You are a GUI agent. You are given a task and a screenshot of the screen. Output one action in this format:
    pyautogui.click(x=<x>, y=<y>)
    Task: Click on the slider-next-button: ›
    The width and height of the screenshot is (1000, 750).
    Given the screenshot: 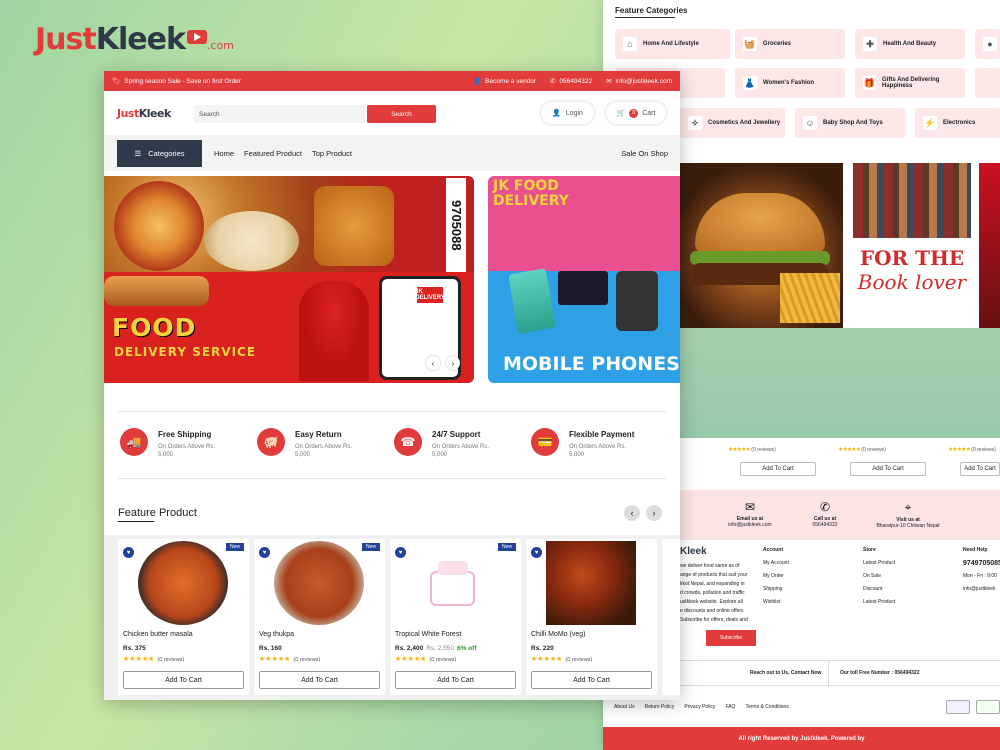 What is the action you would take?
    pyautogui.click(x=453, y=363)
    